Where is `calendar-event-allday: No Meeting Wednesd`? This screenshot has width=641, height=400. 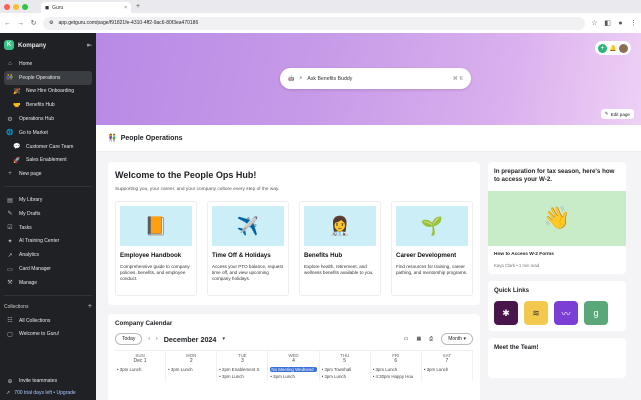 calendar-event-allday: No Meeting Wednesd is located at coordinates (293, 369).